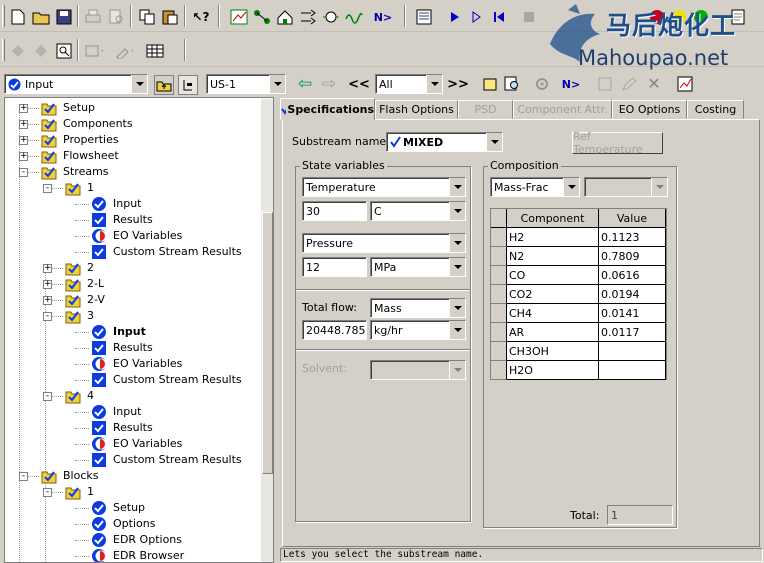 The image size is (764, 563). What do you see at coordinates (239, 17) in the screenshot?
I see `data-browser-icon` at bounding box center [239, 17].